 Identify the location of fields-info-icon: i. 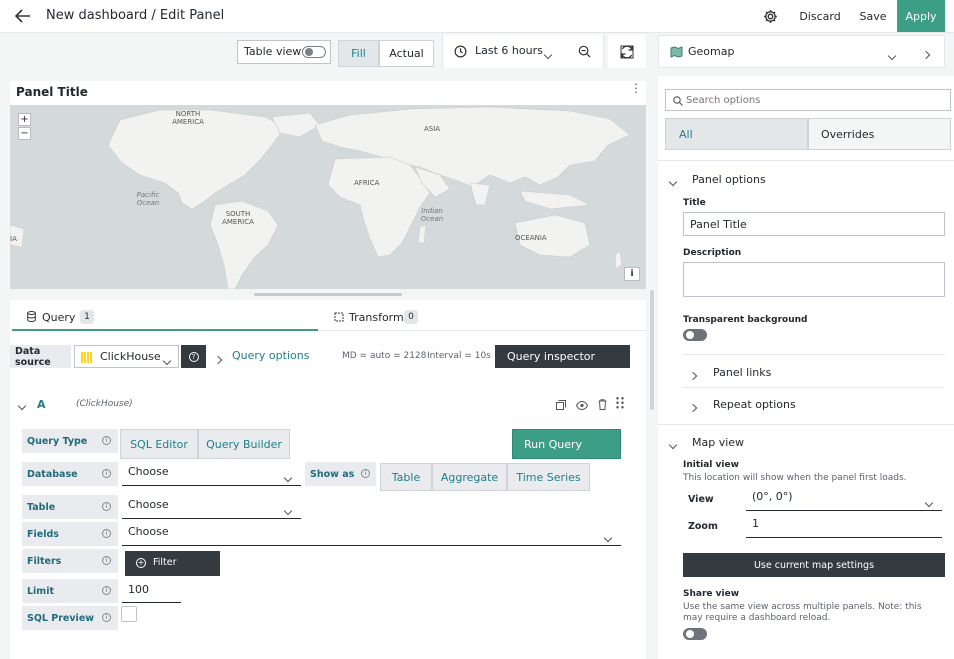
(106, 533).